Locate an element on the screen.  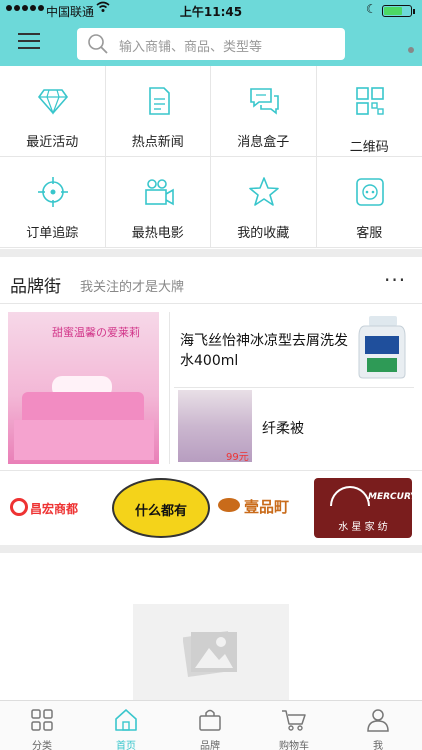
grid-item-favorites: 我的收藏 is located at coordinates (264, 202).